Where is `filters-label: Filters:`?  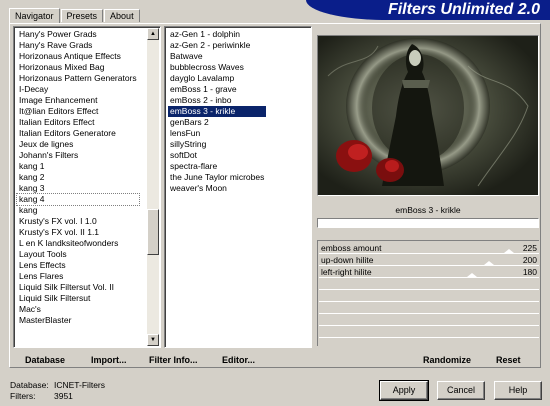
filters-label: Filters: is located at coordinates (23, 396).